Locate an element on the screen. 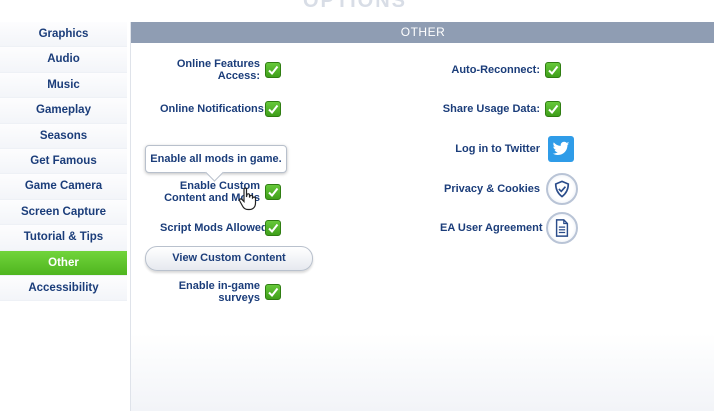  sidebar-item-music: Music is located at coordinates (63, 85).